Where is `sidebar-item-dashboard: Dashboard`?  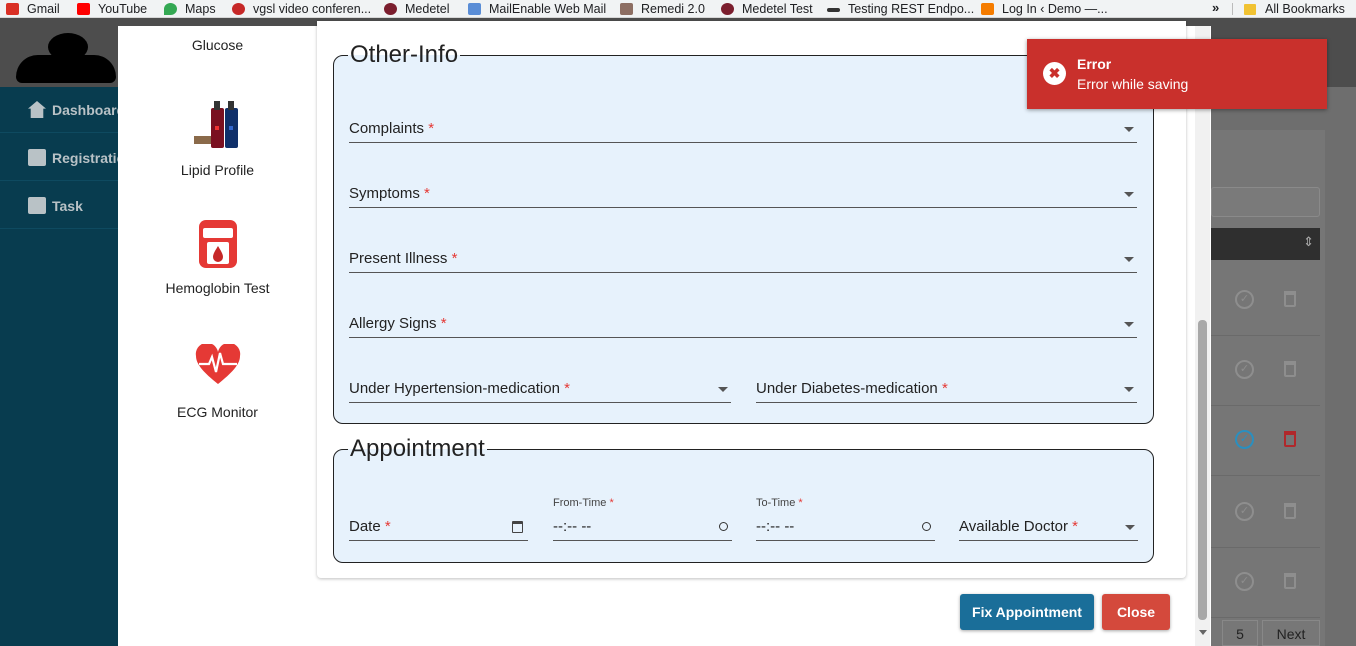
sidebar-item-dashboard: Dashboard is located at coordinates (59, 110).